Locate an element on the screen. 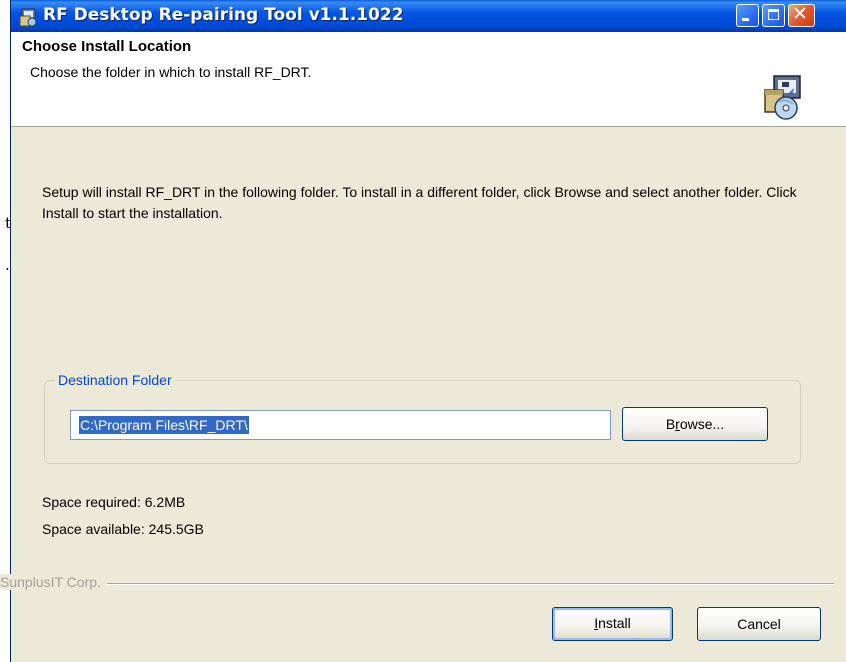  destination-path-input: C:\Program Files\RF_DRT\ is located at coordinates (340, 425).